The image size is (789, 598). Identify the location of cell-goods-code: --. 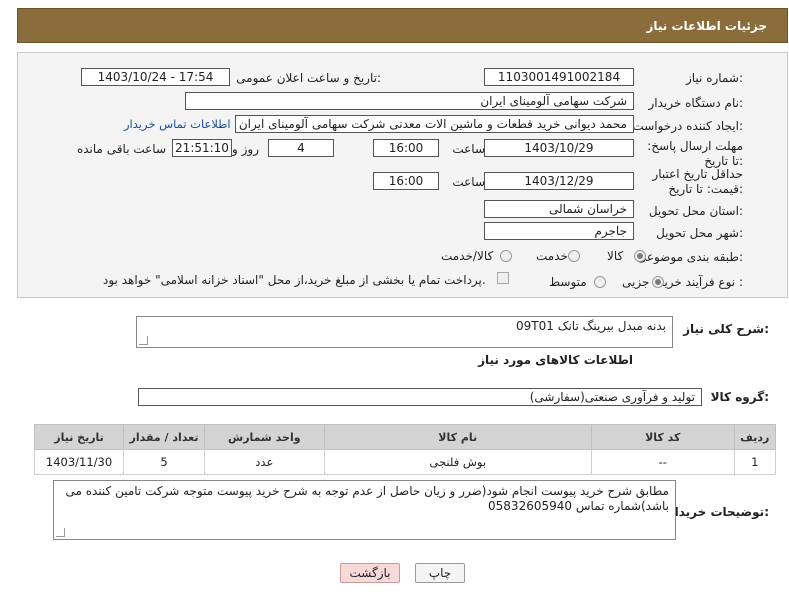
(662, 462).